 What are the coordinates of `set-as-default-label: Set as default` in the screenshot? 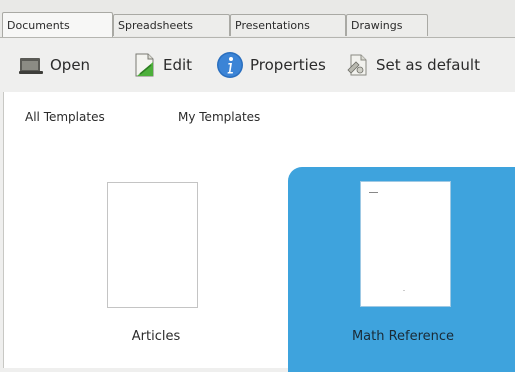 It's located at (428, 65).